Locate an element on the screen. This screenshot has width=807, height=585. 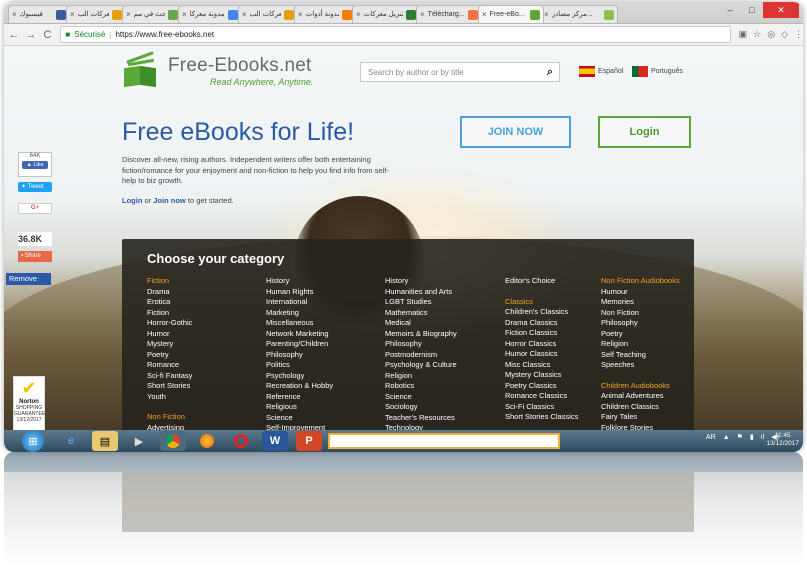
taskbar-text-field is located at coordinates (444, 441).